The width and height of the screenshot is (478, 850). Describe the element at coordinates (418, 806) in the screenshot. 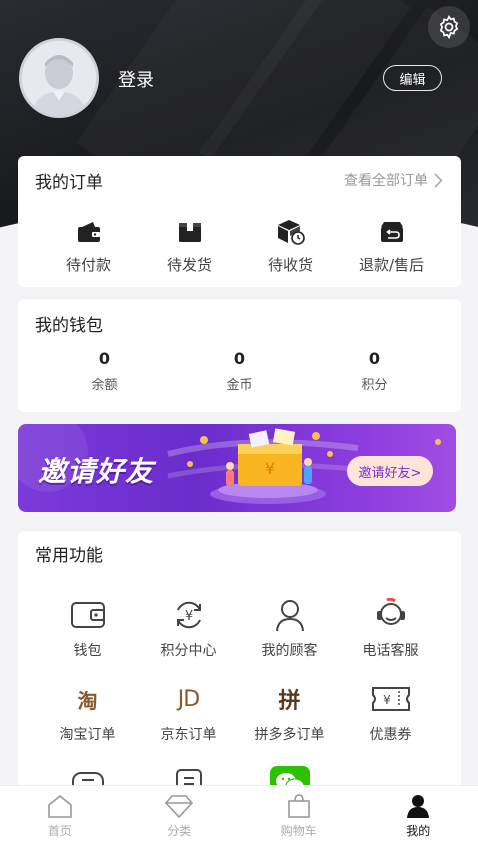

I see `person-icon` at that location.